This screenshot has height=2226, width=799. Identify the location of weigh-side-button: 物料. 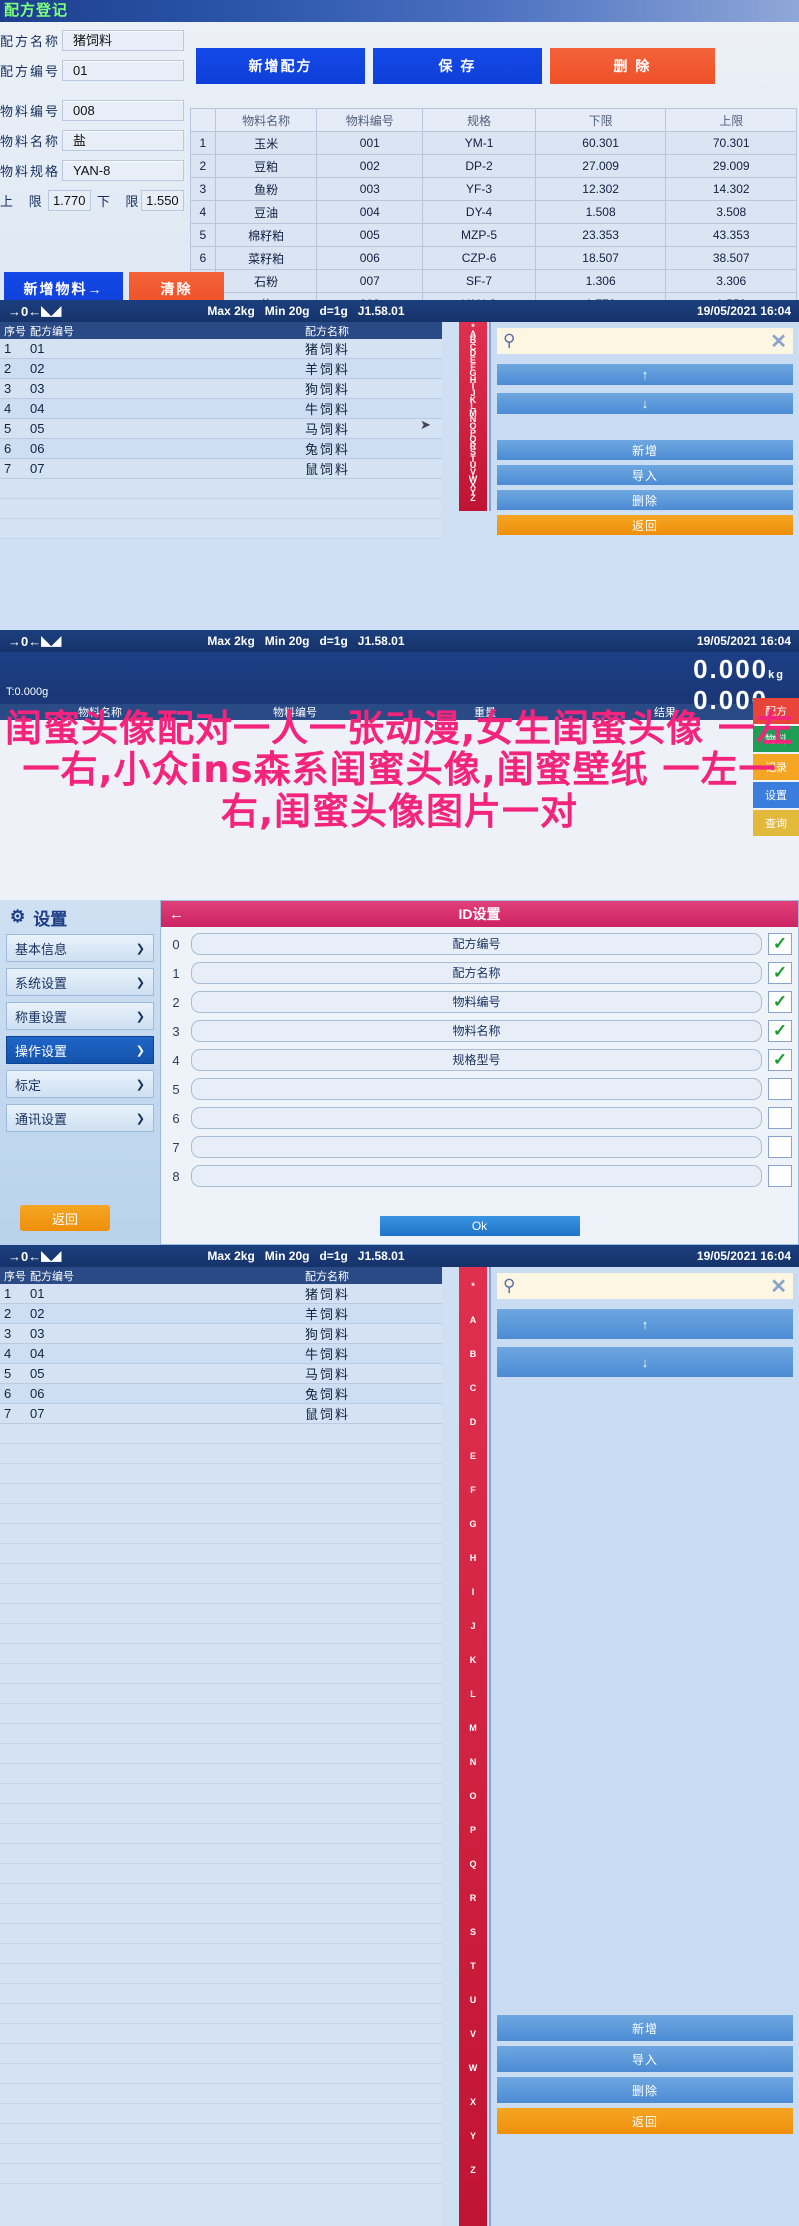
(776, 739).